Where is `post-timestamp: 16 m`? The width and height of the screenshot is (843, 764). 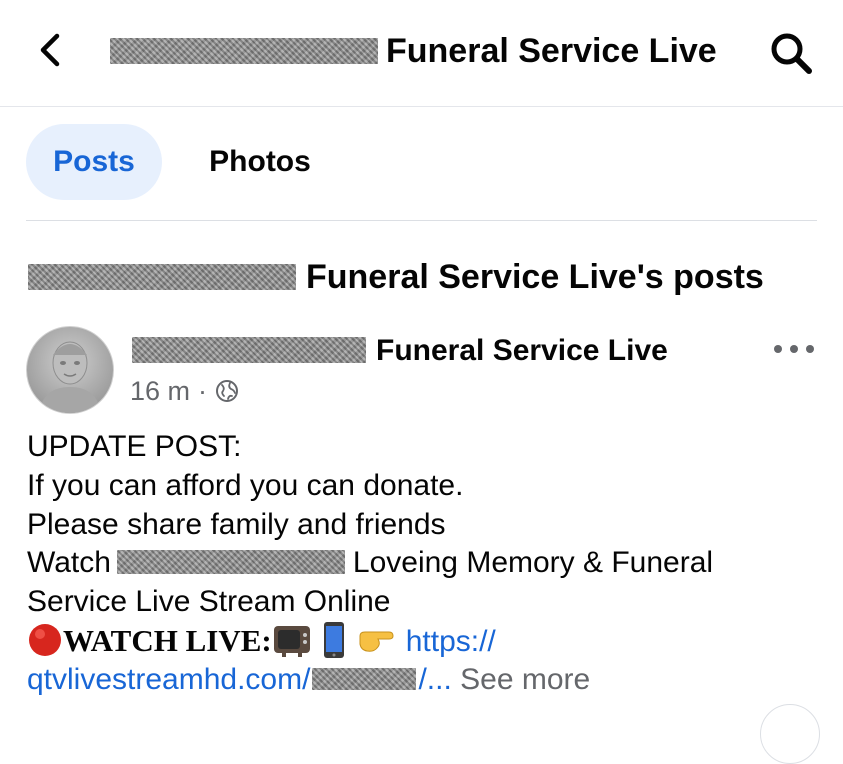 post-timestamp: 16 m is located at coordinates (160, 391).